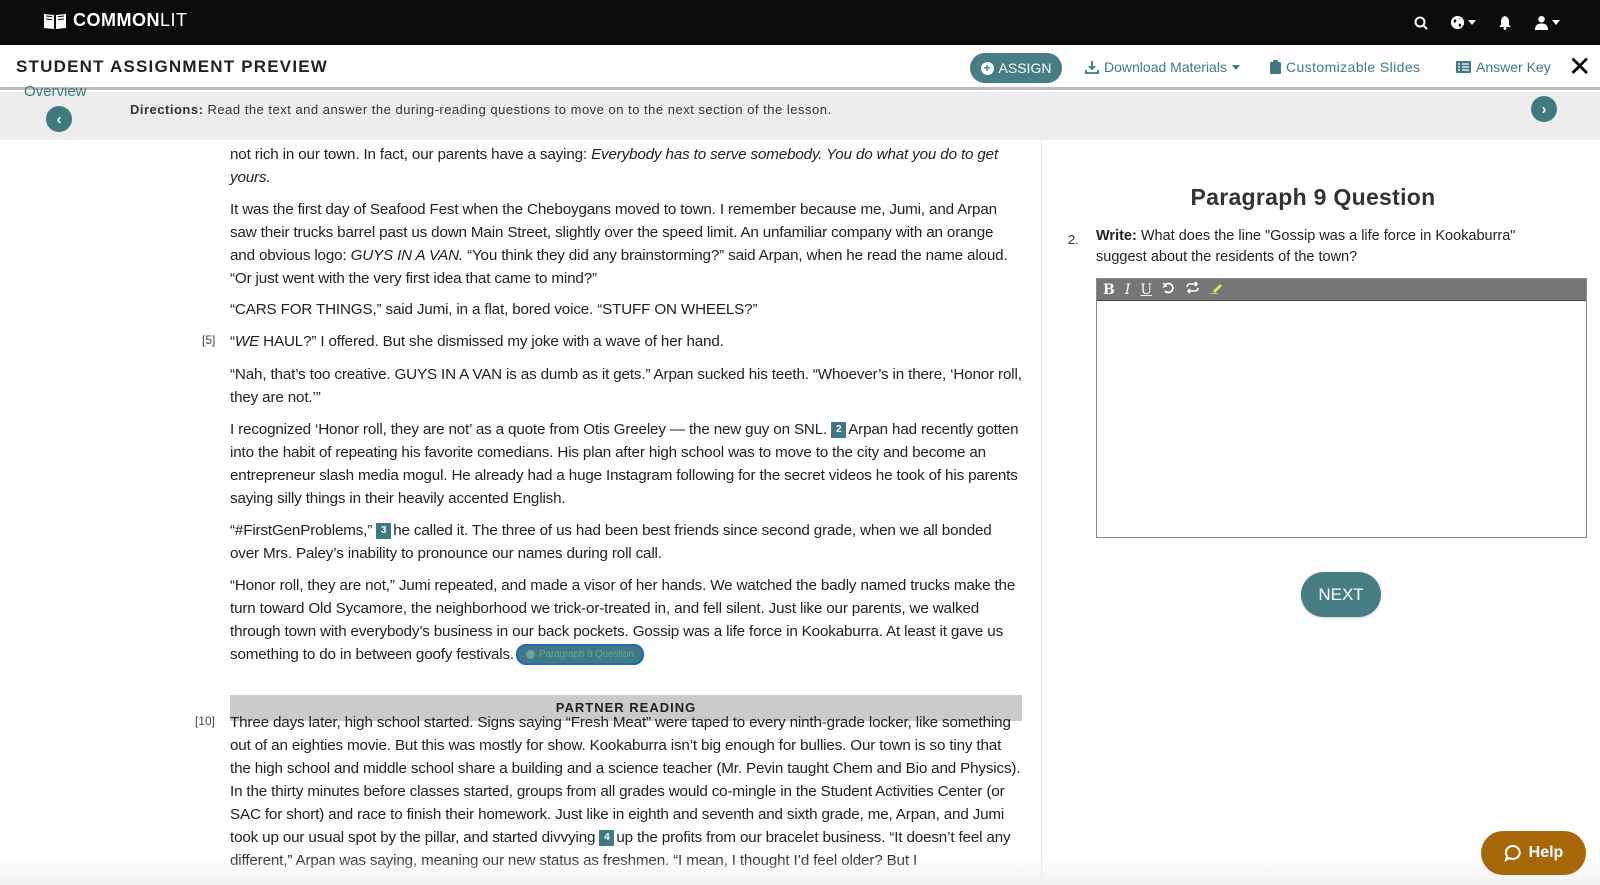 This screenshot has width=1600, height=885. What do you see at coordinates (1457, 22) in the screenshot?
I see `globe-icon` at bounding box center [1457, 22].